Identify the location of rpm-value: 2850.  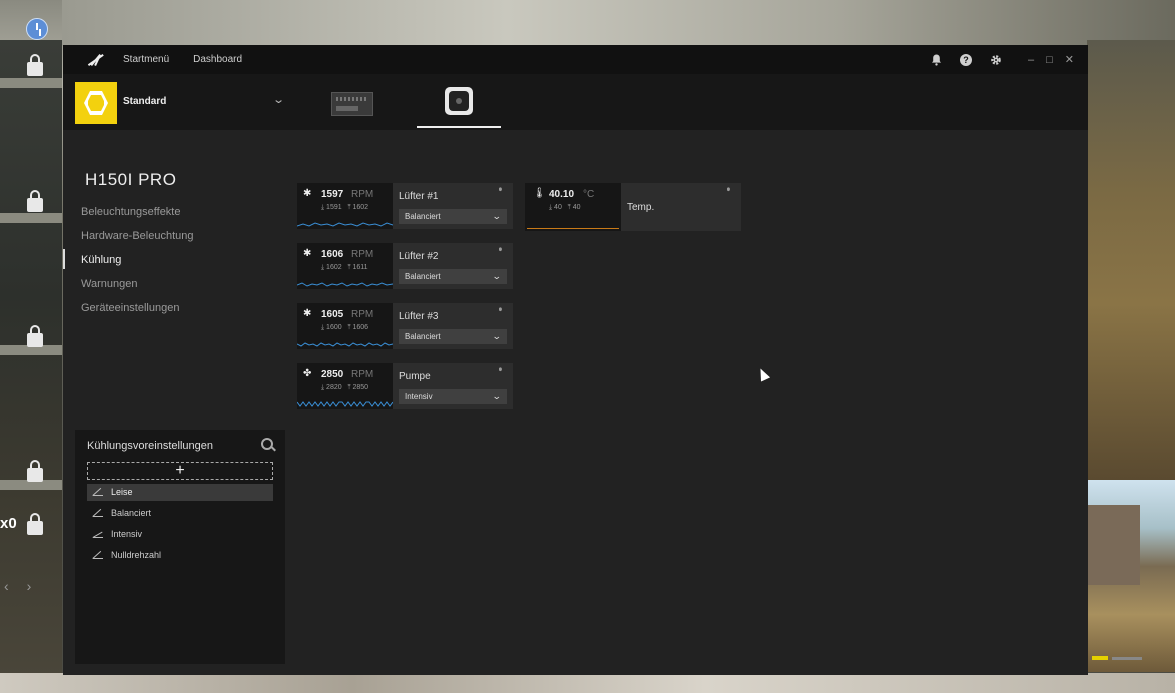
(332, 374).